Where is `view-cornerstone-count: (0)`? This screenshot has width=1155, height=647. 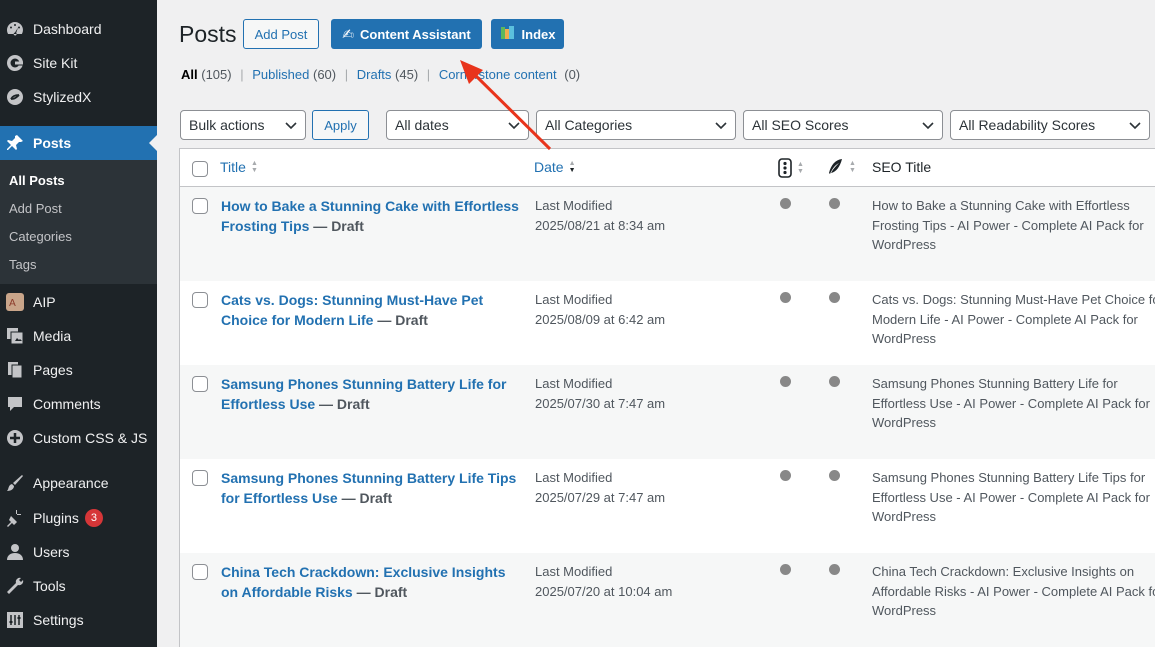 view-cornerstone-count: (0) is located at coordinates (572, 74).